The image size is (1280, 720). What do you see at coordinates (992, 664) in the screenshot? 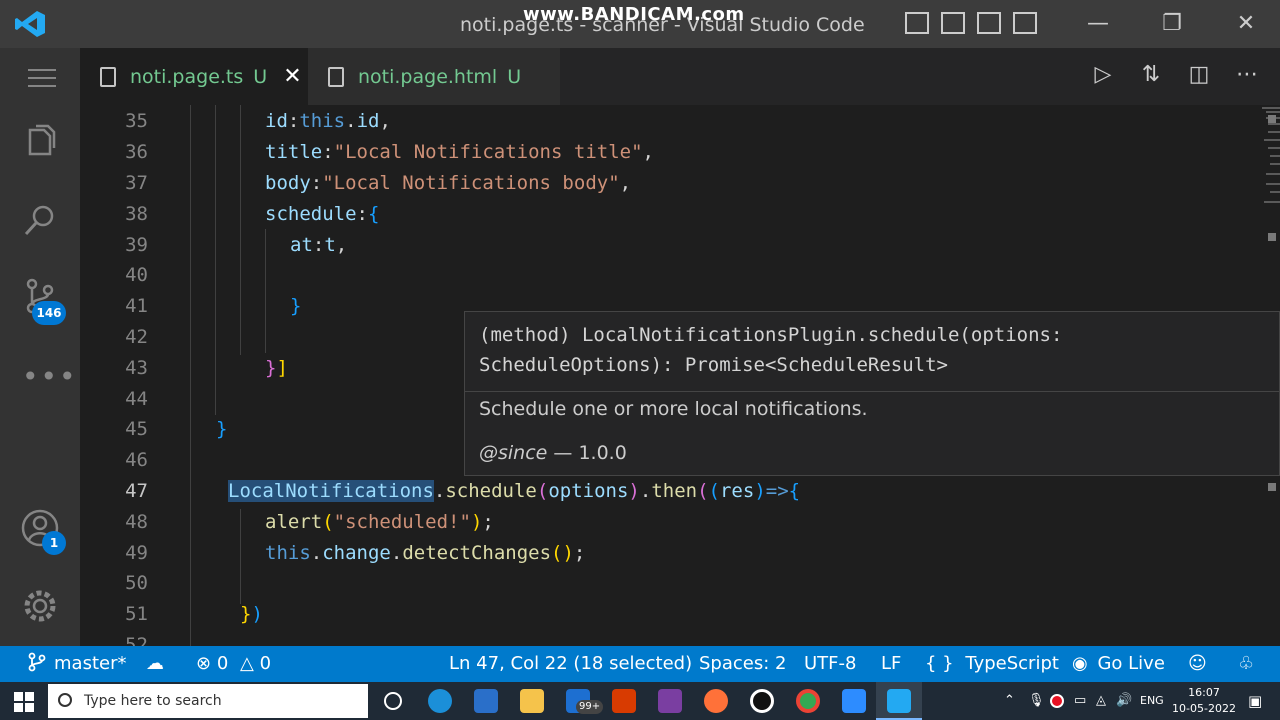
I see `language-mode: { } TypeScript` at bounding box center [992, 664].